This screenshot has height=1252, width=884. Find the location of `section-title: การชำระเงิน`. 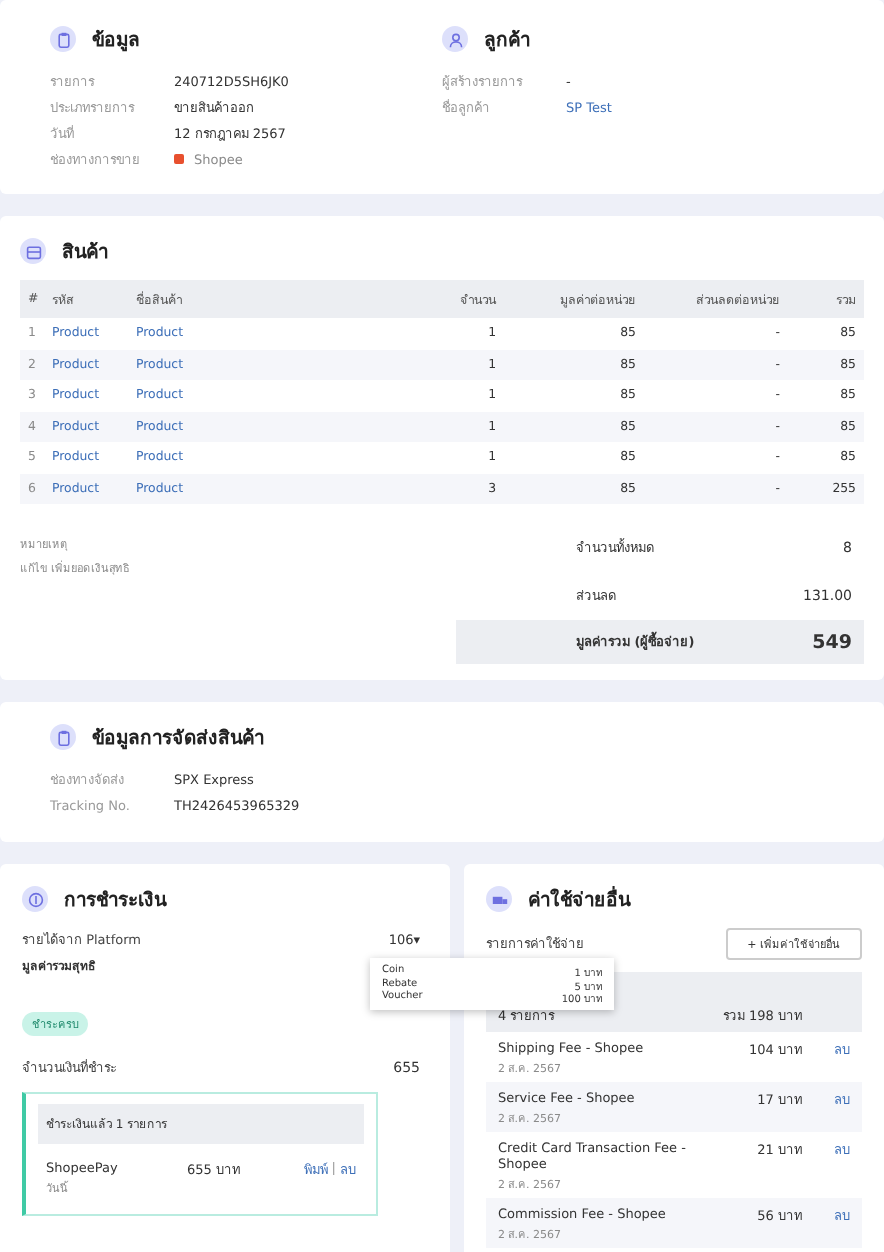

section-title: การชำระเงิน is located at coordinates (115, 901).